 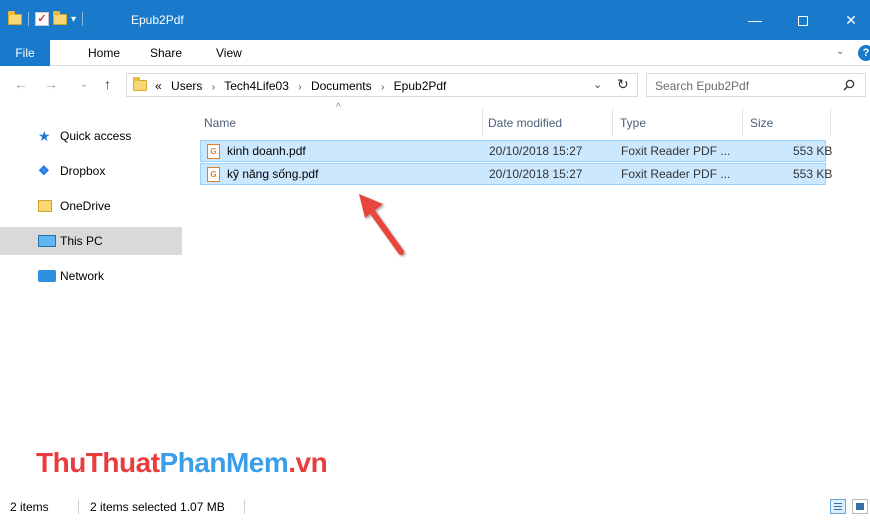 I want to click on computer-icon, so click(x=47, y=241).